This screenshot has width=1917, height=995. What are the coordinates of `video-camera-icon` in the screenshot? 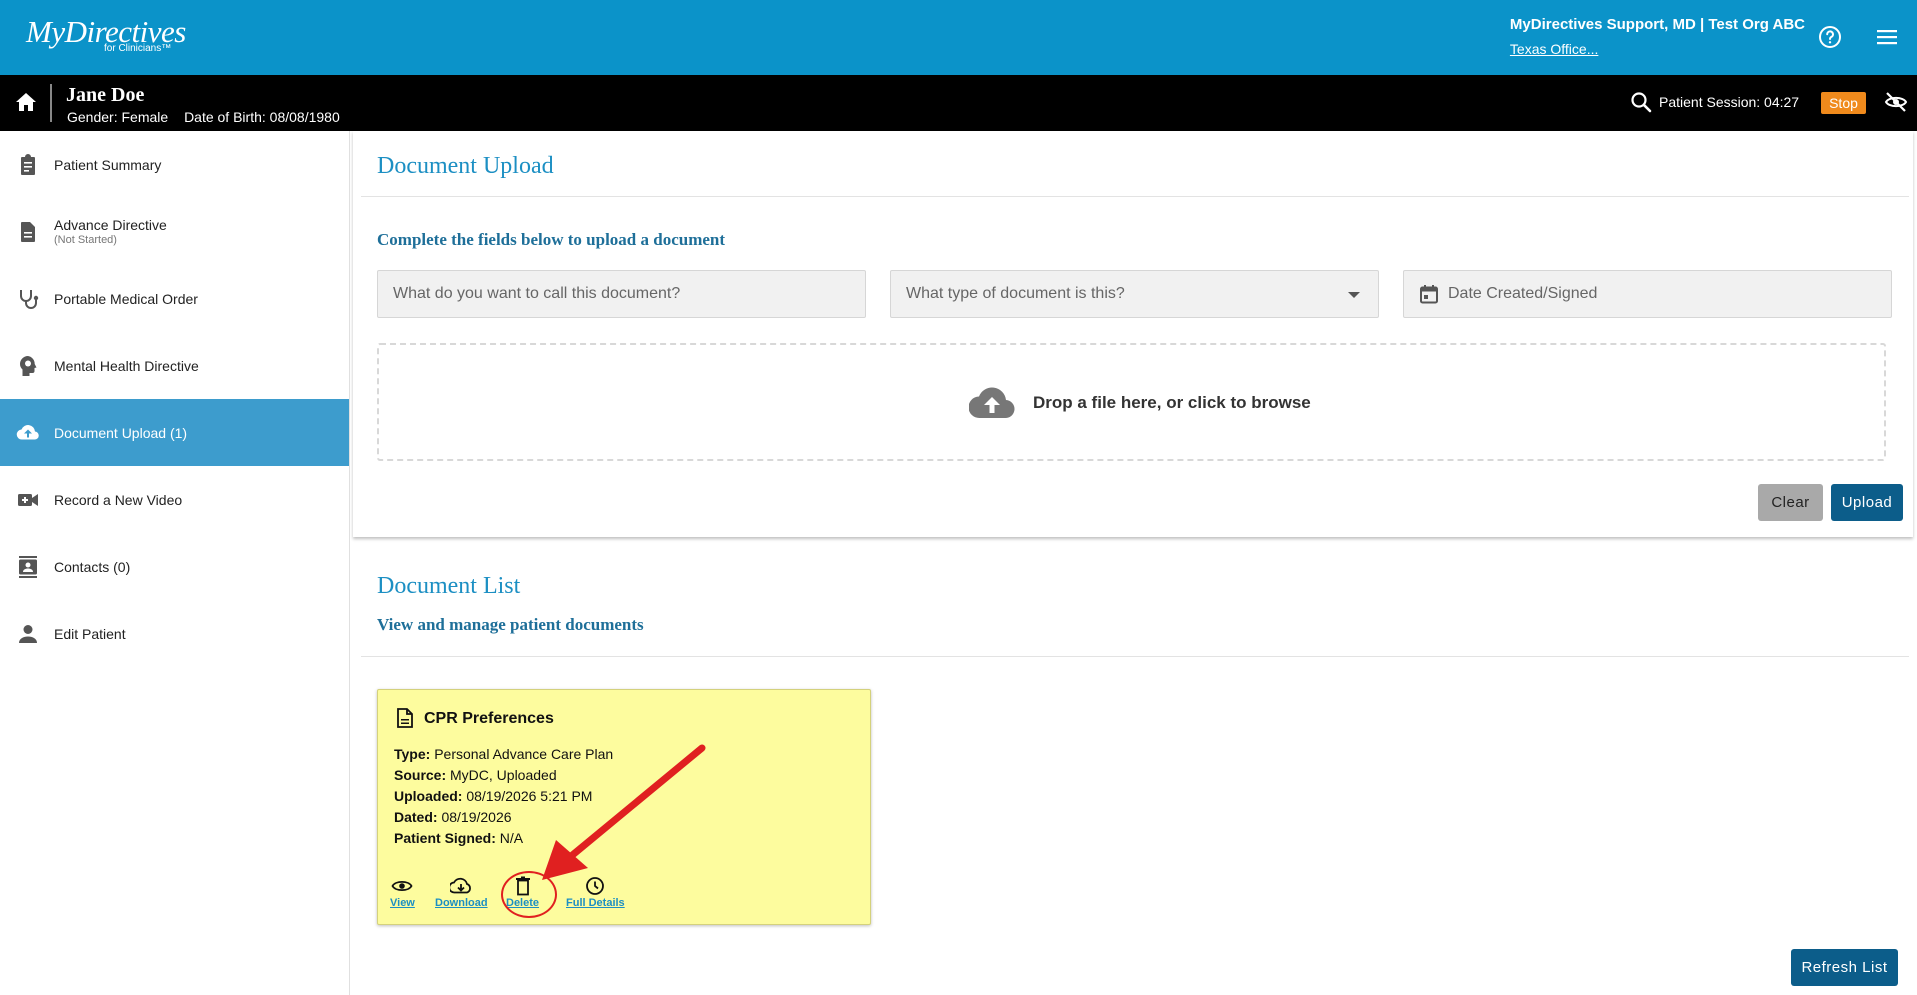 It's located at (28, 499).